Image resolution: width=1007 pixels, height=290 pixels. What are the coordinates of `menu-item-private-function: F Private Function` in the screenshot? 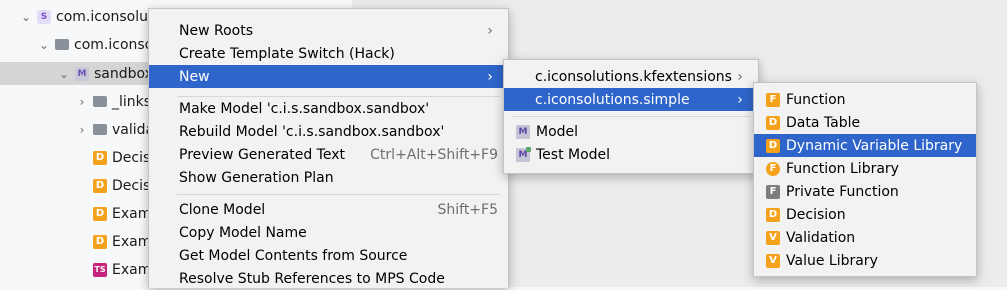 It's located at (865, 191).